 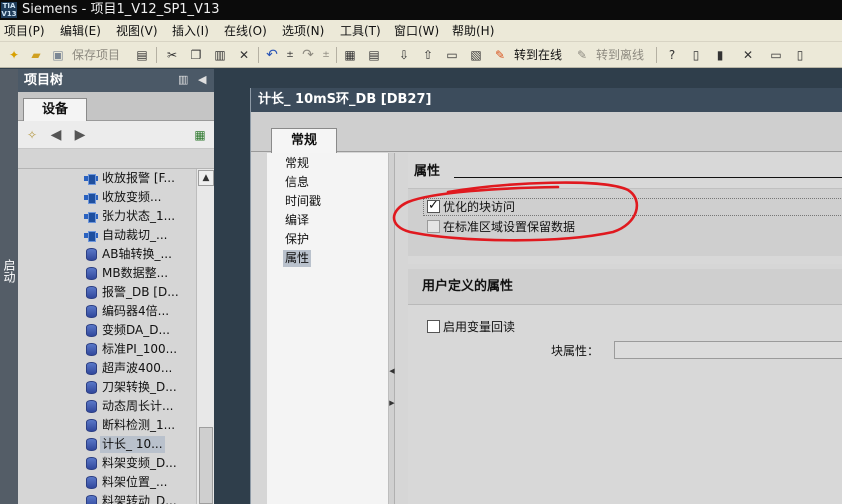 What do you see at coordinates (473, 31) in the screenshot?
I see `menu-help: 帮助(H)` at bounding box center [473, 31].